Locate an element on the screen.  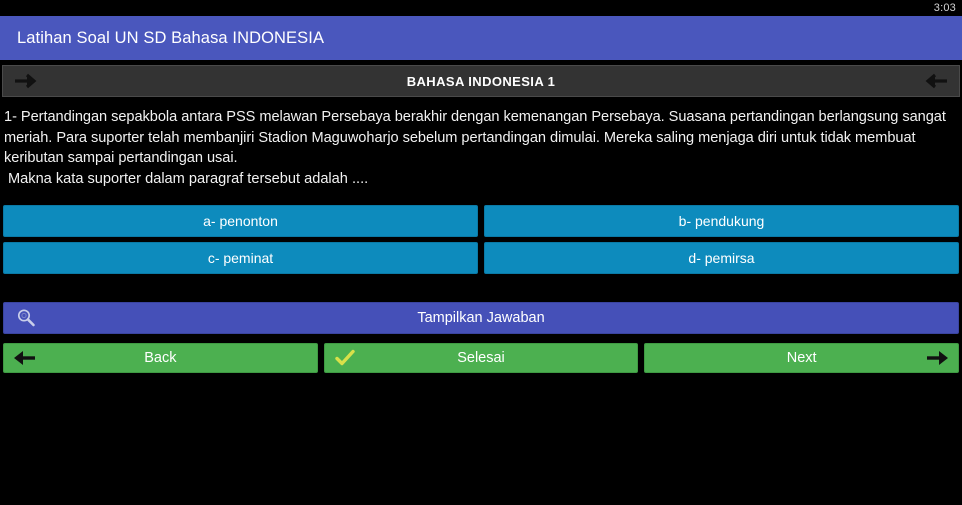
section-header-container: BAHASA INDONESIA 1 is located at coordinates (481, 78).